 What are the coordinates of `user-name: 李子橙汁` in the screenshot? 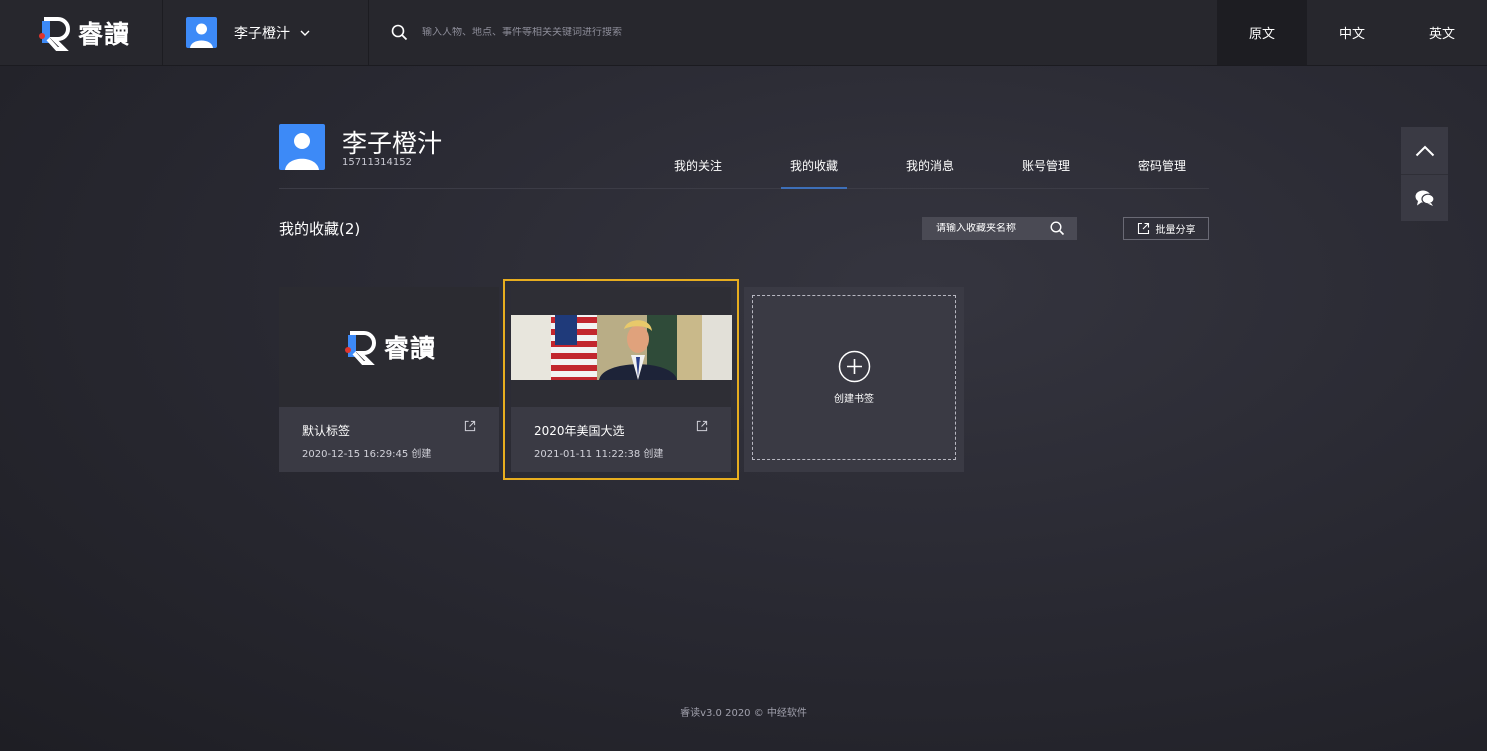 It's located at (262, 33).